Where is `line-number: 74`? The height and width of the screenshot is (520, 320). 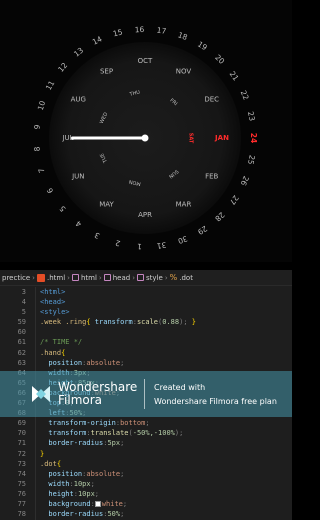 line-number: 74 is located at coordinates (21, 473).